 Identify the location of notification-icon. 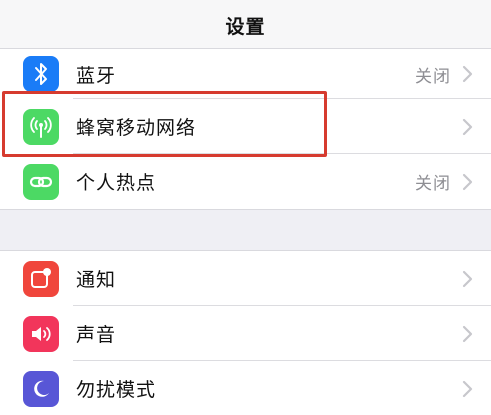
(41, 279).